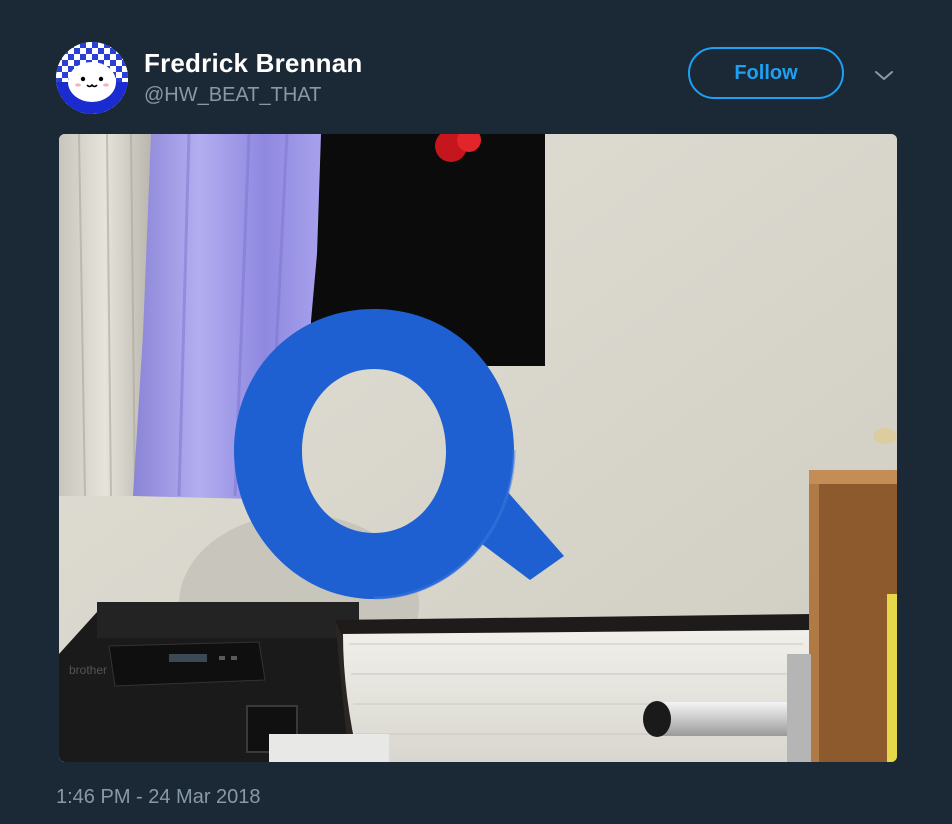 The image size is (952, 824). Describe the element at coordinates (884, 76) in the screenshot. I see `chevron-down-icon` at that location.